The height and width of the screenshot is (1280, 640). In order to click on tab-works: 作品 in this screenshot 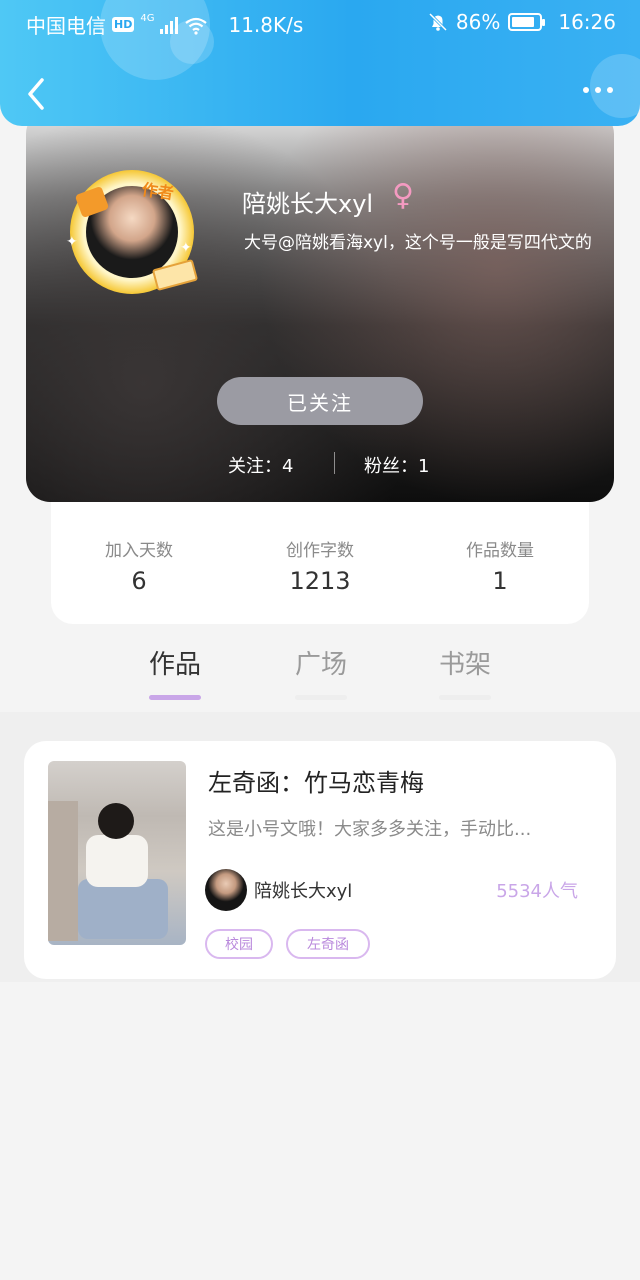, I will do `click(175, 672)`.